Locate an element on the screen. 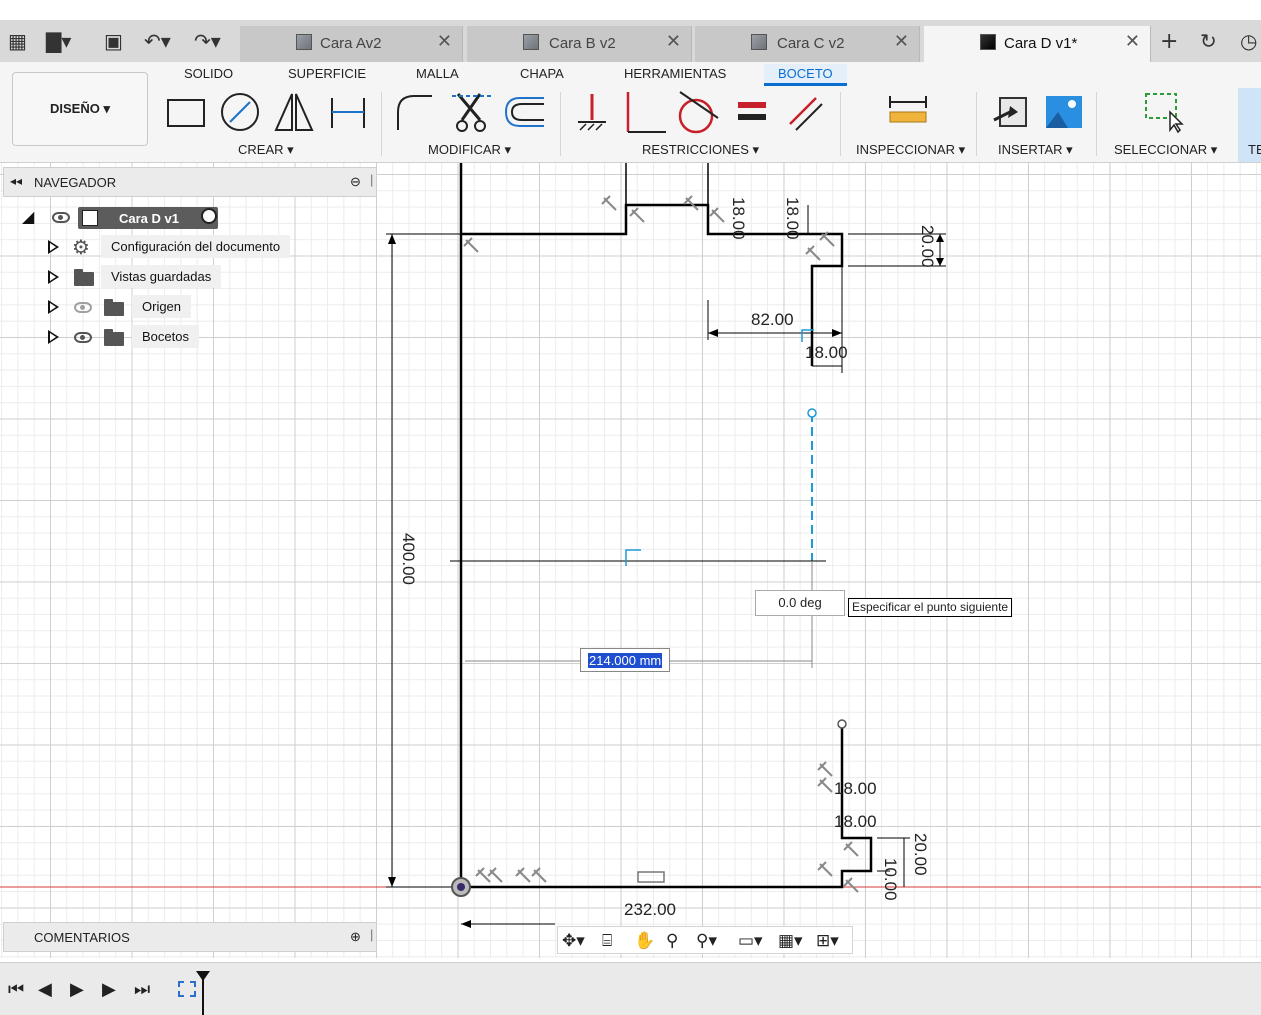 This screenshot has height=1015, width=1261. group-restricciones: RESTRICCIONES ▾ is located at coordinates (700, 150).